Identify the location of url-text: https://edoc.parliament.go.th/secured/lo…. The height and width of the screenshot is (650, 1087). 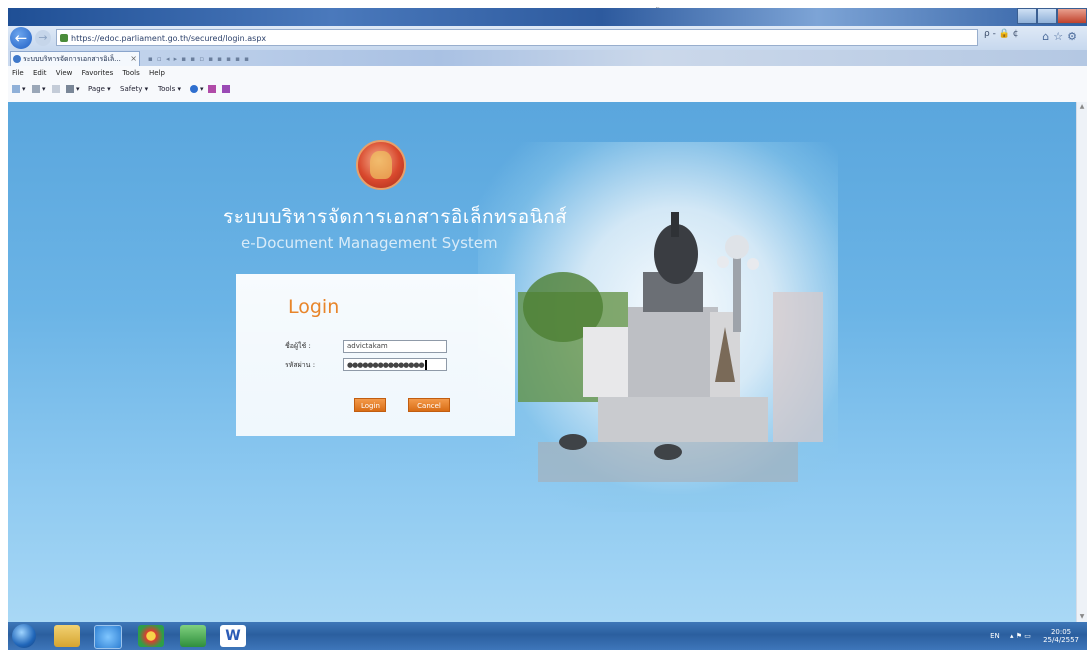
(169, 38).